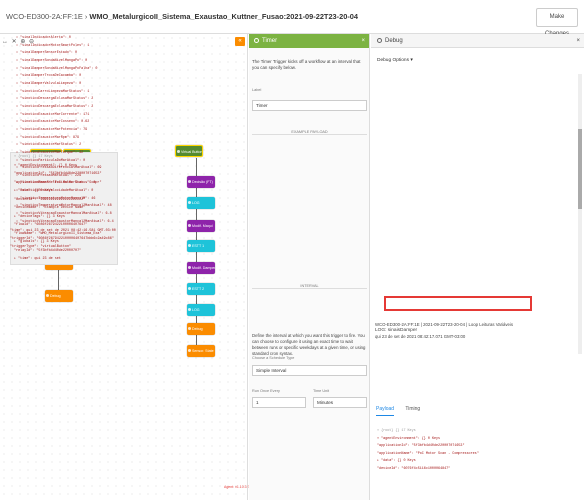 The height and width of the screenshot is (500, 584). What do you see at coordinates (279, 402) in the screenshot?
I see `run-once-input: 1` at bounding box center [279, 402].